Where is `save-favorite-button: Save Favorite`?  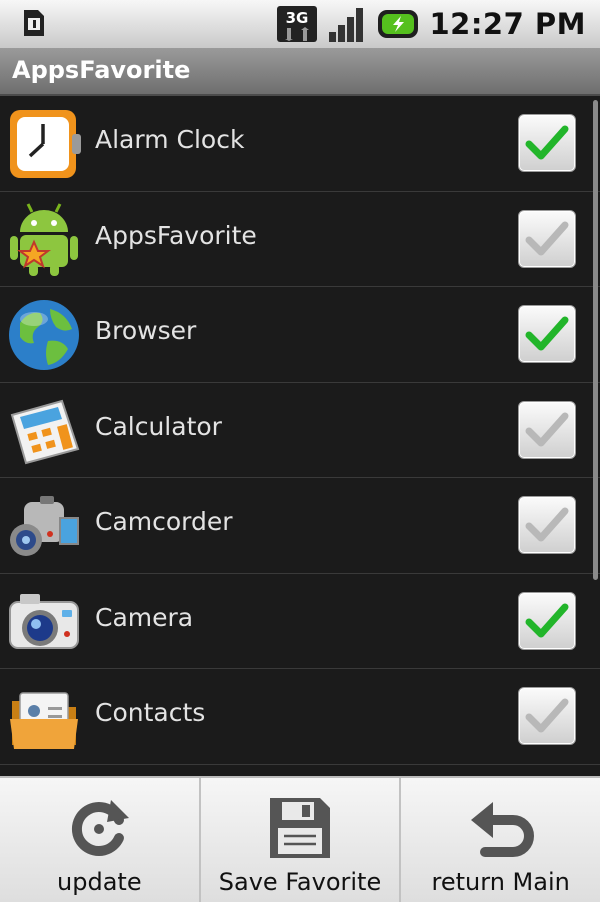 save-favorite-button: Save Favorite is located at coordinates (301, 840).